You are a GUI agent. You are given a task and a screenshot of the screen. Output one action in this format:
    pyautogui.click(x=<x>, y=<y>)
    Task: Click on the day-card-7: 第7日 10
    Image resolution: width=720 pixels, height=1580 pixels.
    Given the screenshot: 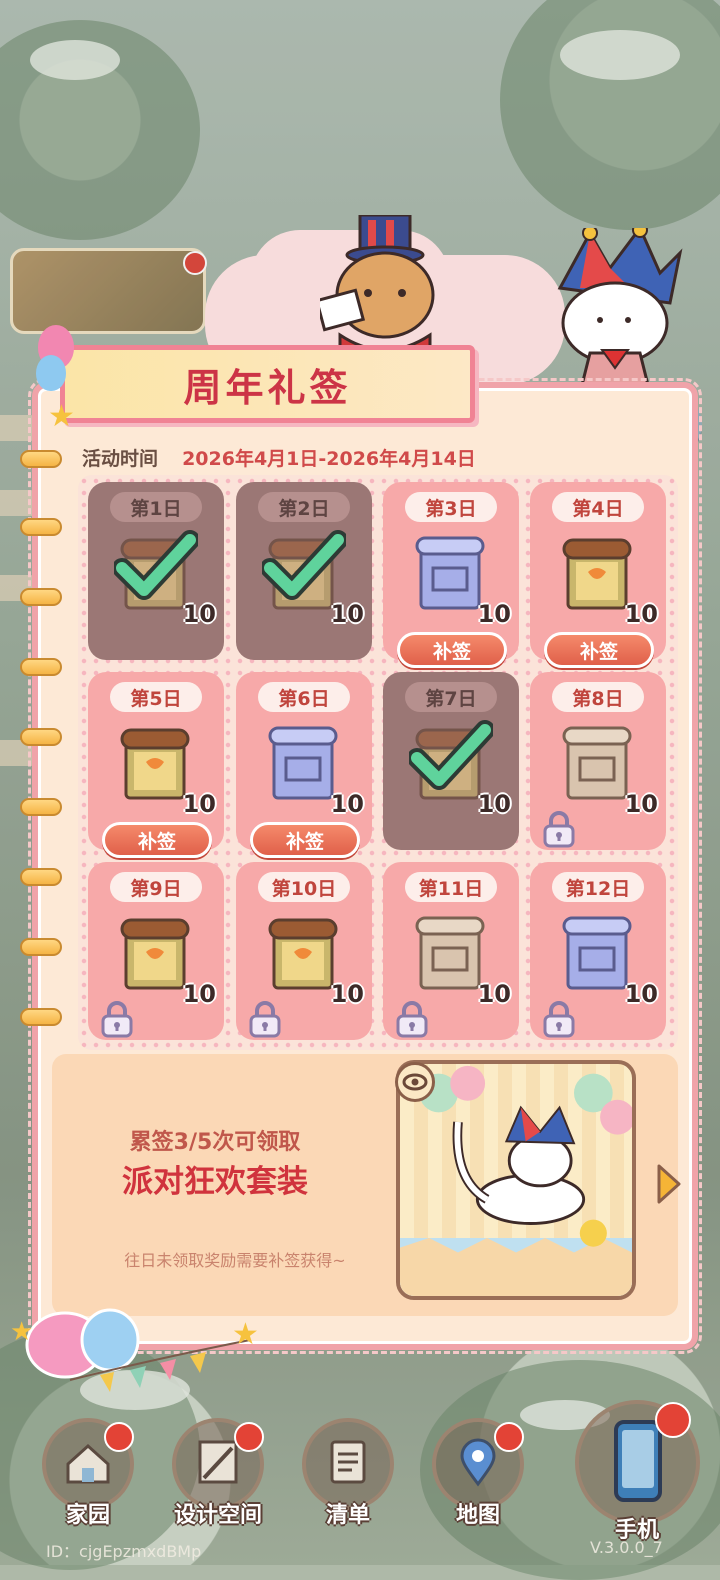 What is the action you would take?
    pyautogui.click(x=451, y=761)
    